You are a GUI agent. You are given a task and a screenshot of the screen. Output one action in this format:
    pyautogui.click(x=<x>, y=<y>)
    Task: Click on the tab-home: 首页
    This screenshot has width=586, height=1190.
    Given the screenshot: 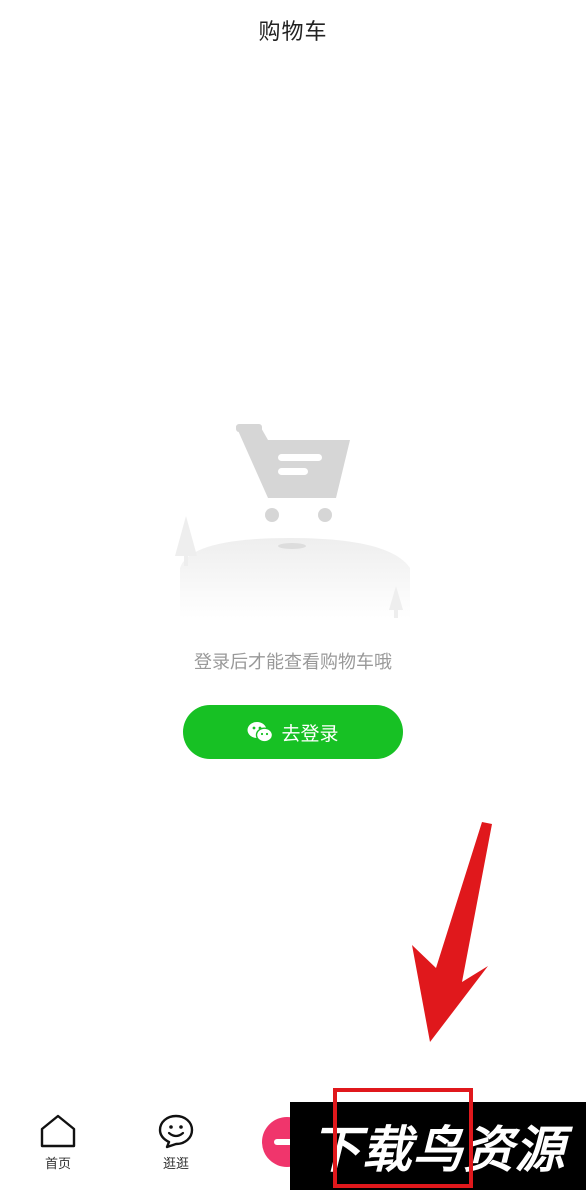 What is the action you would take?
    pyautogui.click(x=58, y=1142)
    